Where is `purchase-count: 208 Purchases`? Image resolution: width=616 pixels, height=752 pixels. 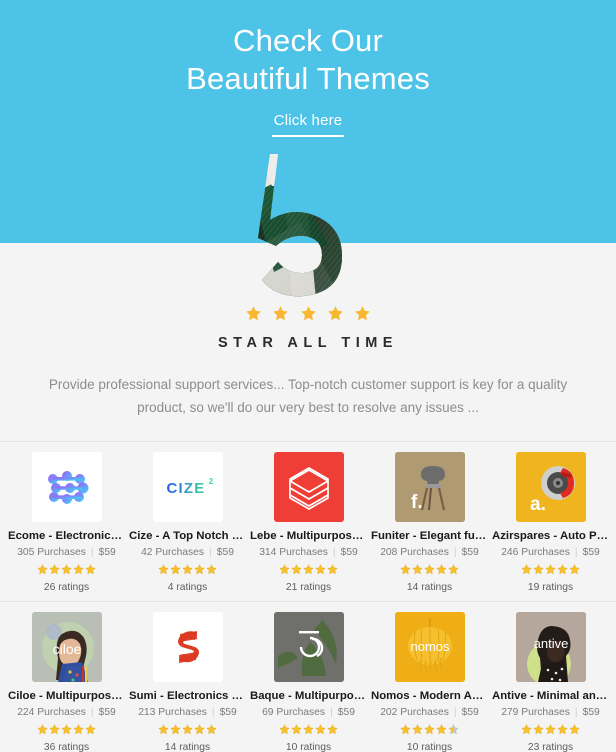
purchase-count: 208 Purchases is located at coordinates (414, 552).